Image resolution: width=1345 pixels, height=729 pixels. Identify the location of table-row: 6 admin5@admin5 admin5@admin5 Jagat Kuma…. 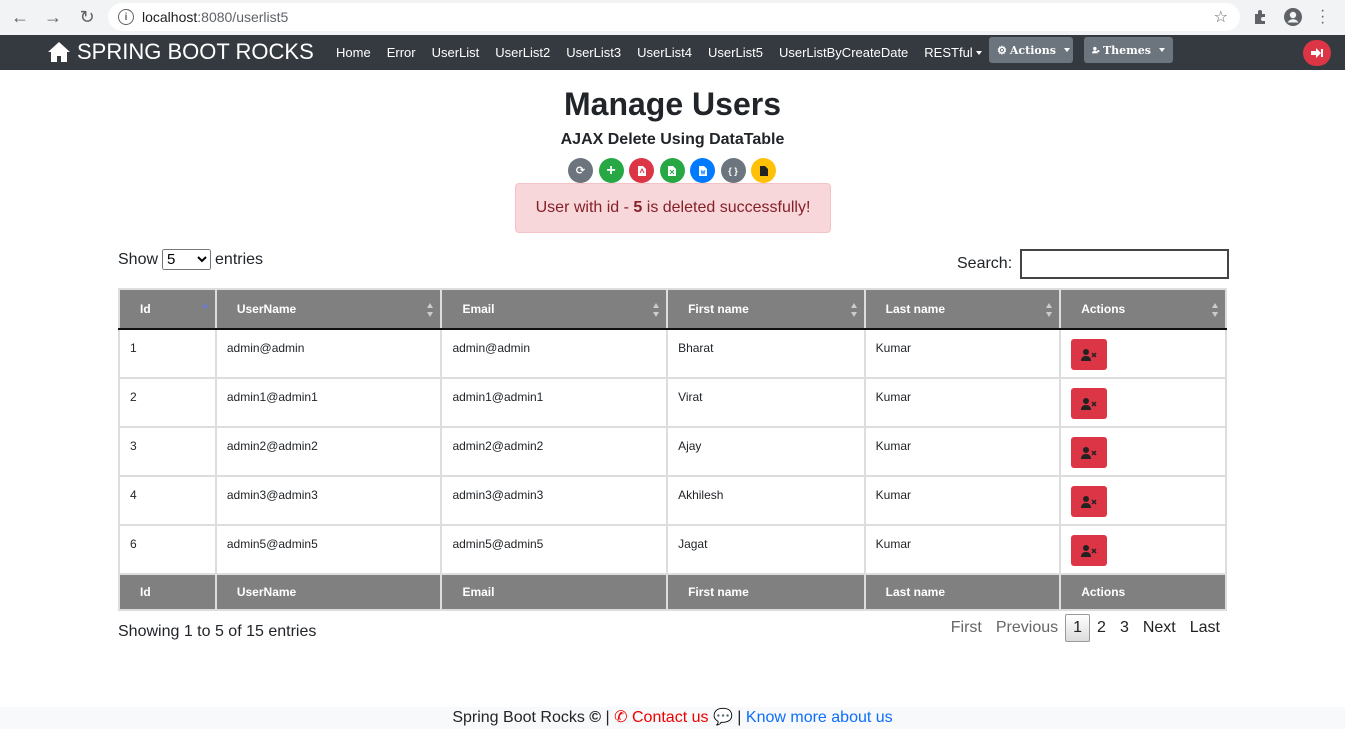
(672, 549).